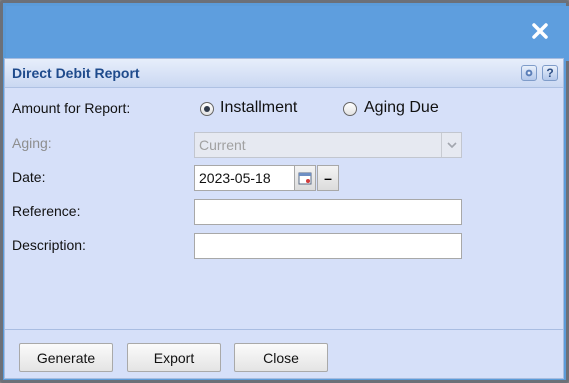  Describe the element at coordinates (281, 357) in the screenshot. I see `close-button: Close` at that location.